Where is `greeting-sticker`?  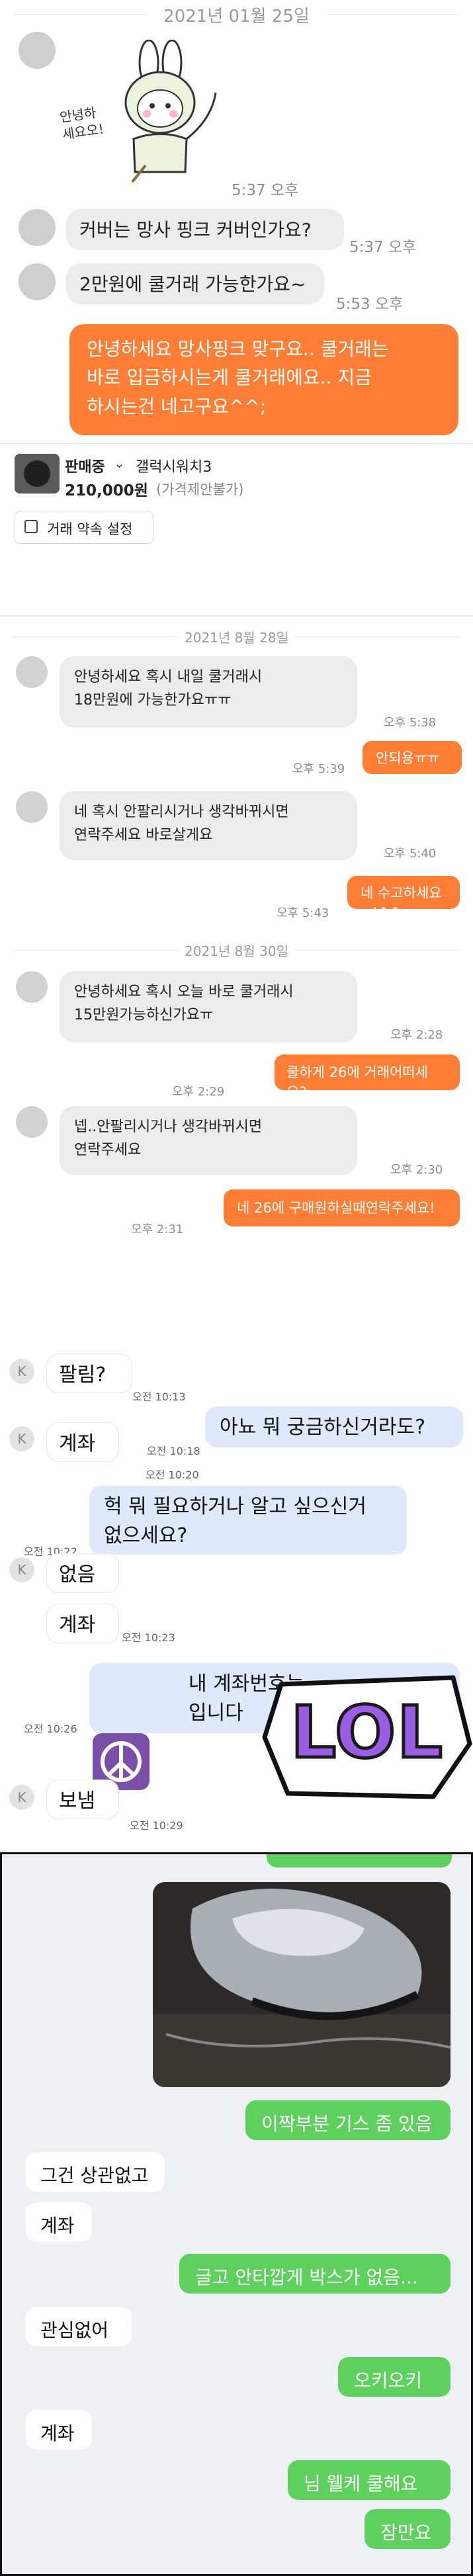
greeting-sticker is located at coordinates (159, 112).